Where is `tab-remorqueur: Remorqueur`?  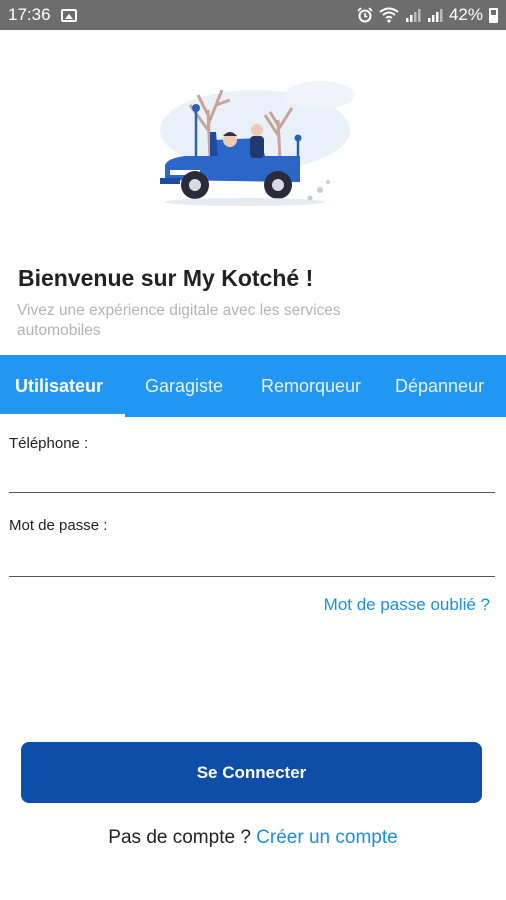 tab-remorqueur: Remorqueur is located at coordinates (311, 386).